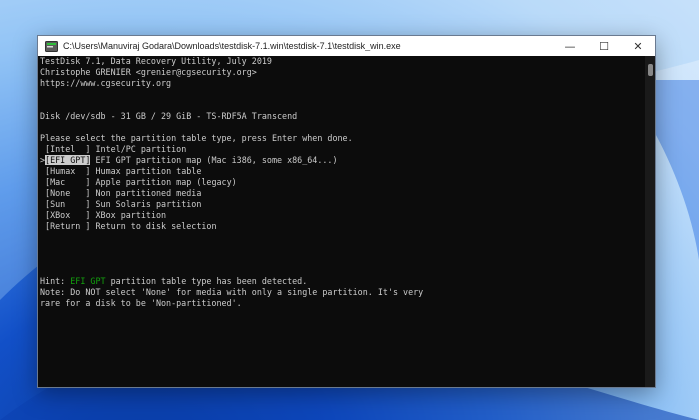 This screenshot has height=420, width=699. What do you see at coordinates (604, 46) in the screenshot?
I see `maximize-button: ☐` at bounding box center [604, 46].